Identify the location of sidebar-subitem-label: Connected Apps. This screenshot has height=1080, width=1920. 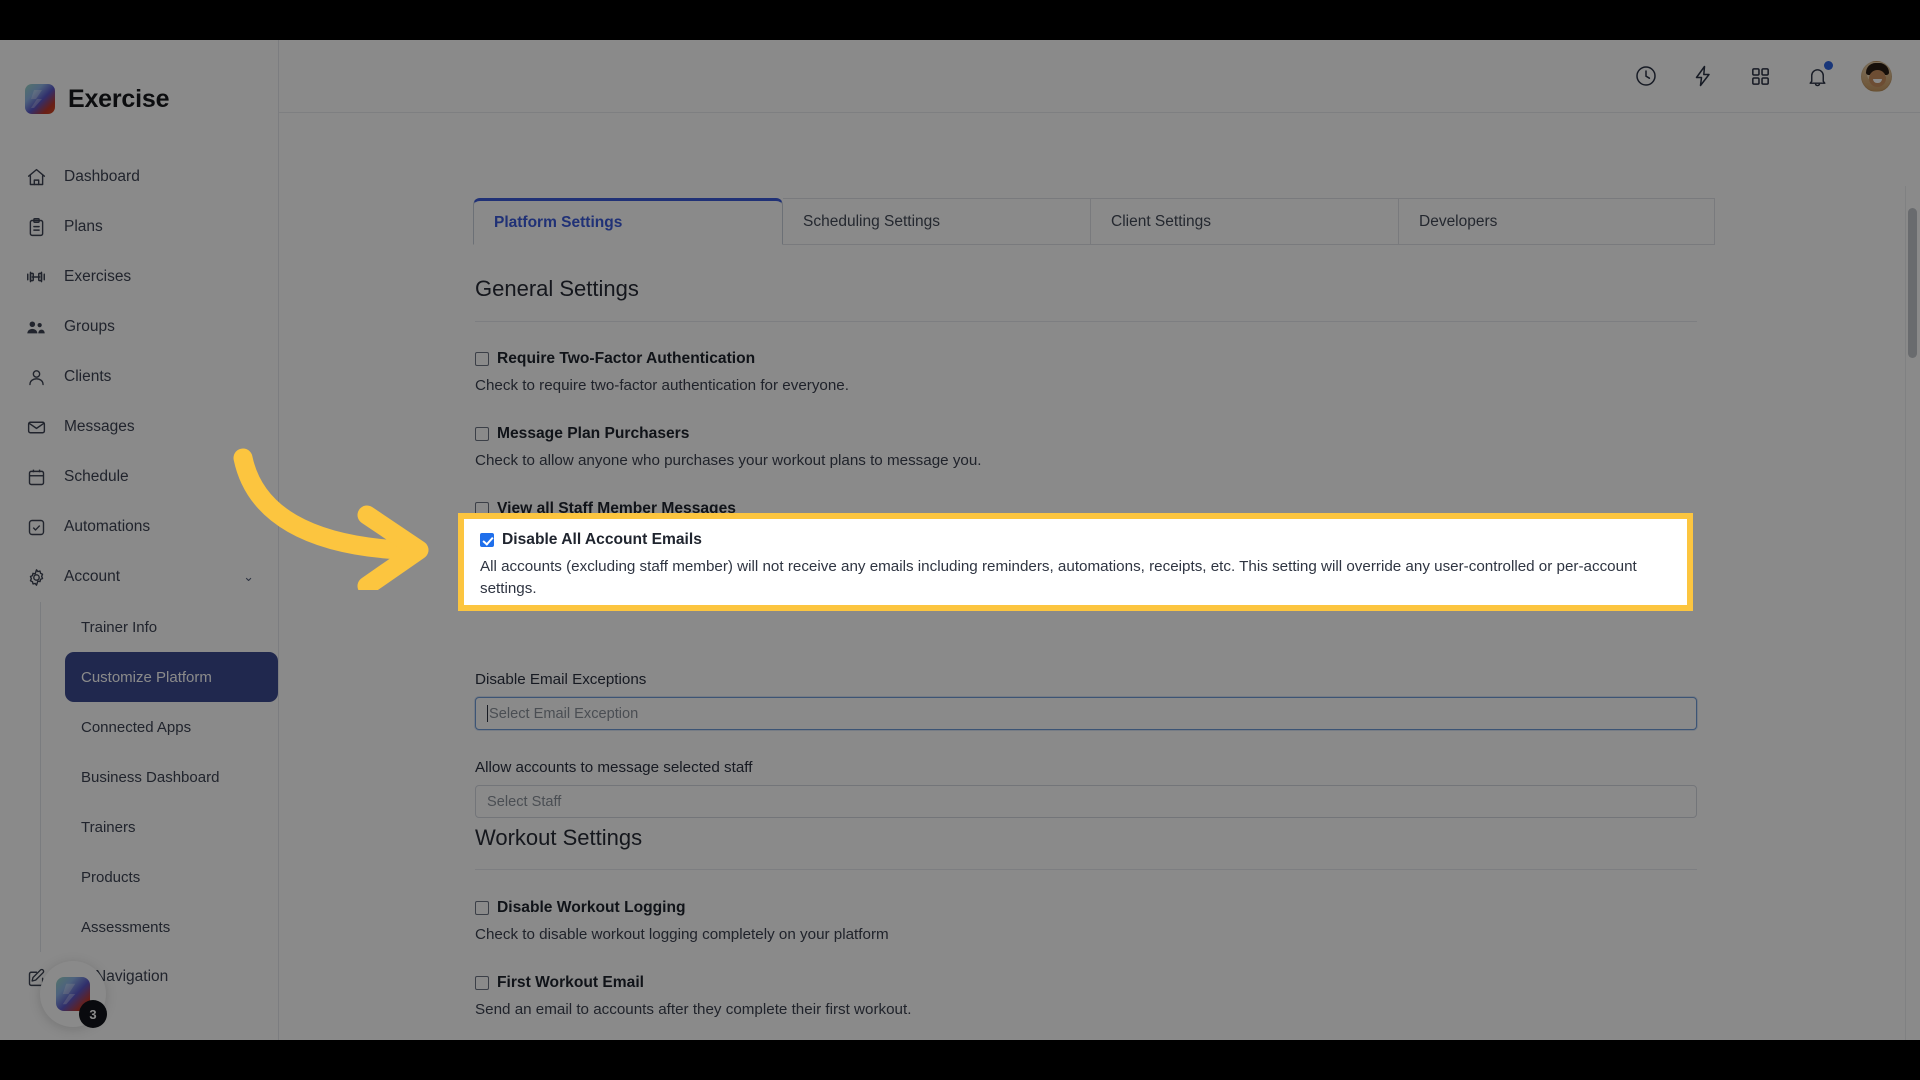
(136, 727).